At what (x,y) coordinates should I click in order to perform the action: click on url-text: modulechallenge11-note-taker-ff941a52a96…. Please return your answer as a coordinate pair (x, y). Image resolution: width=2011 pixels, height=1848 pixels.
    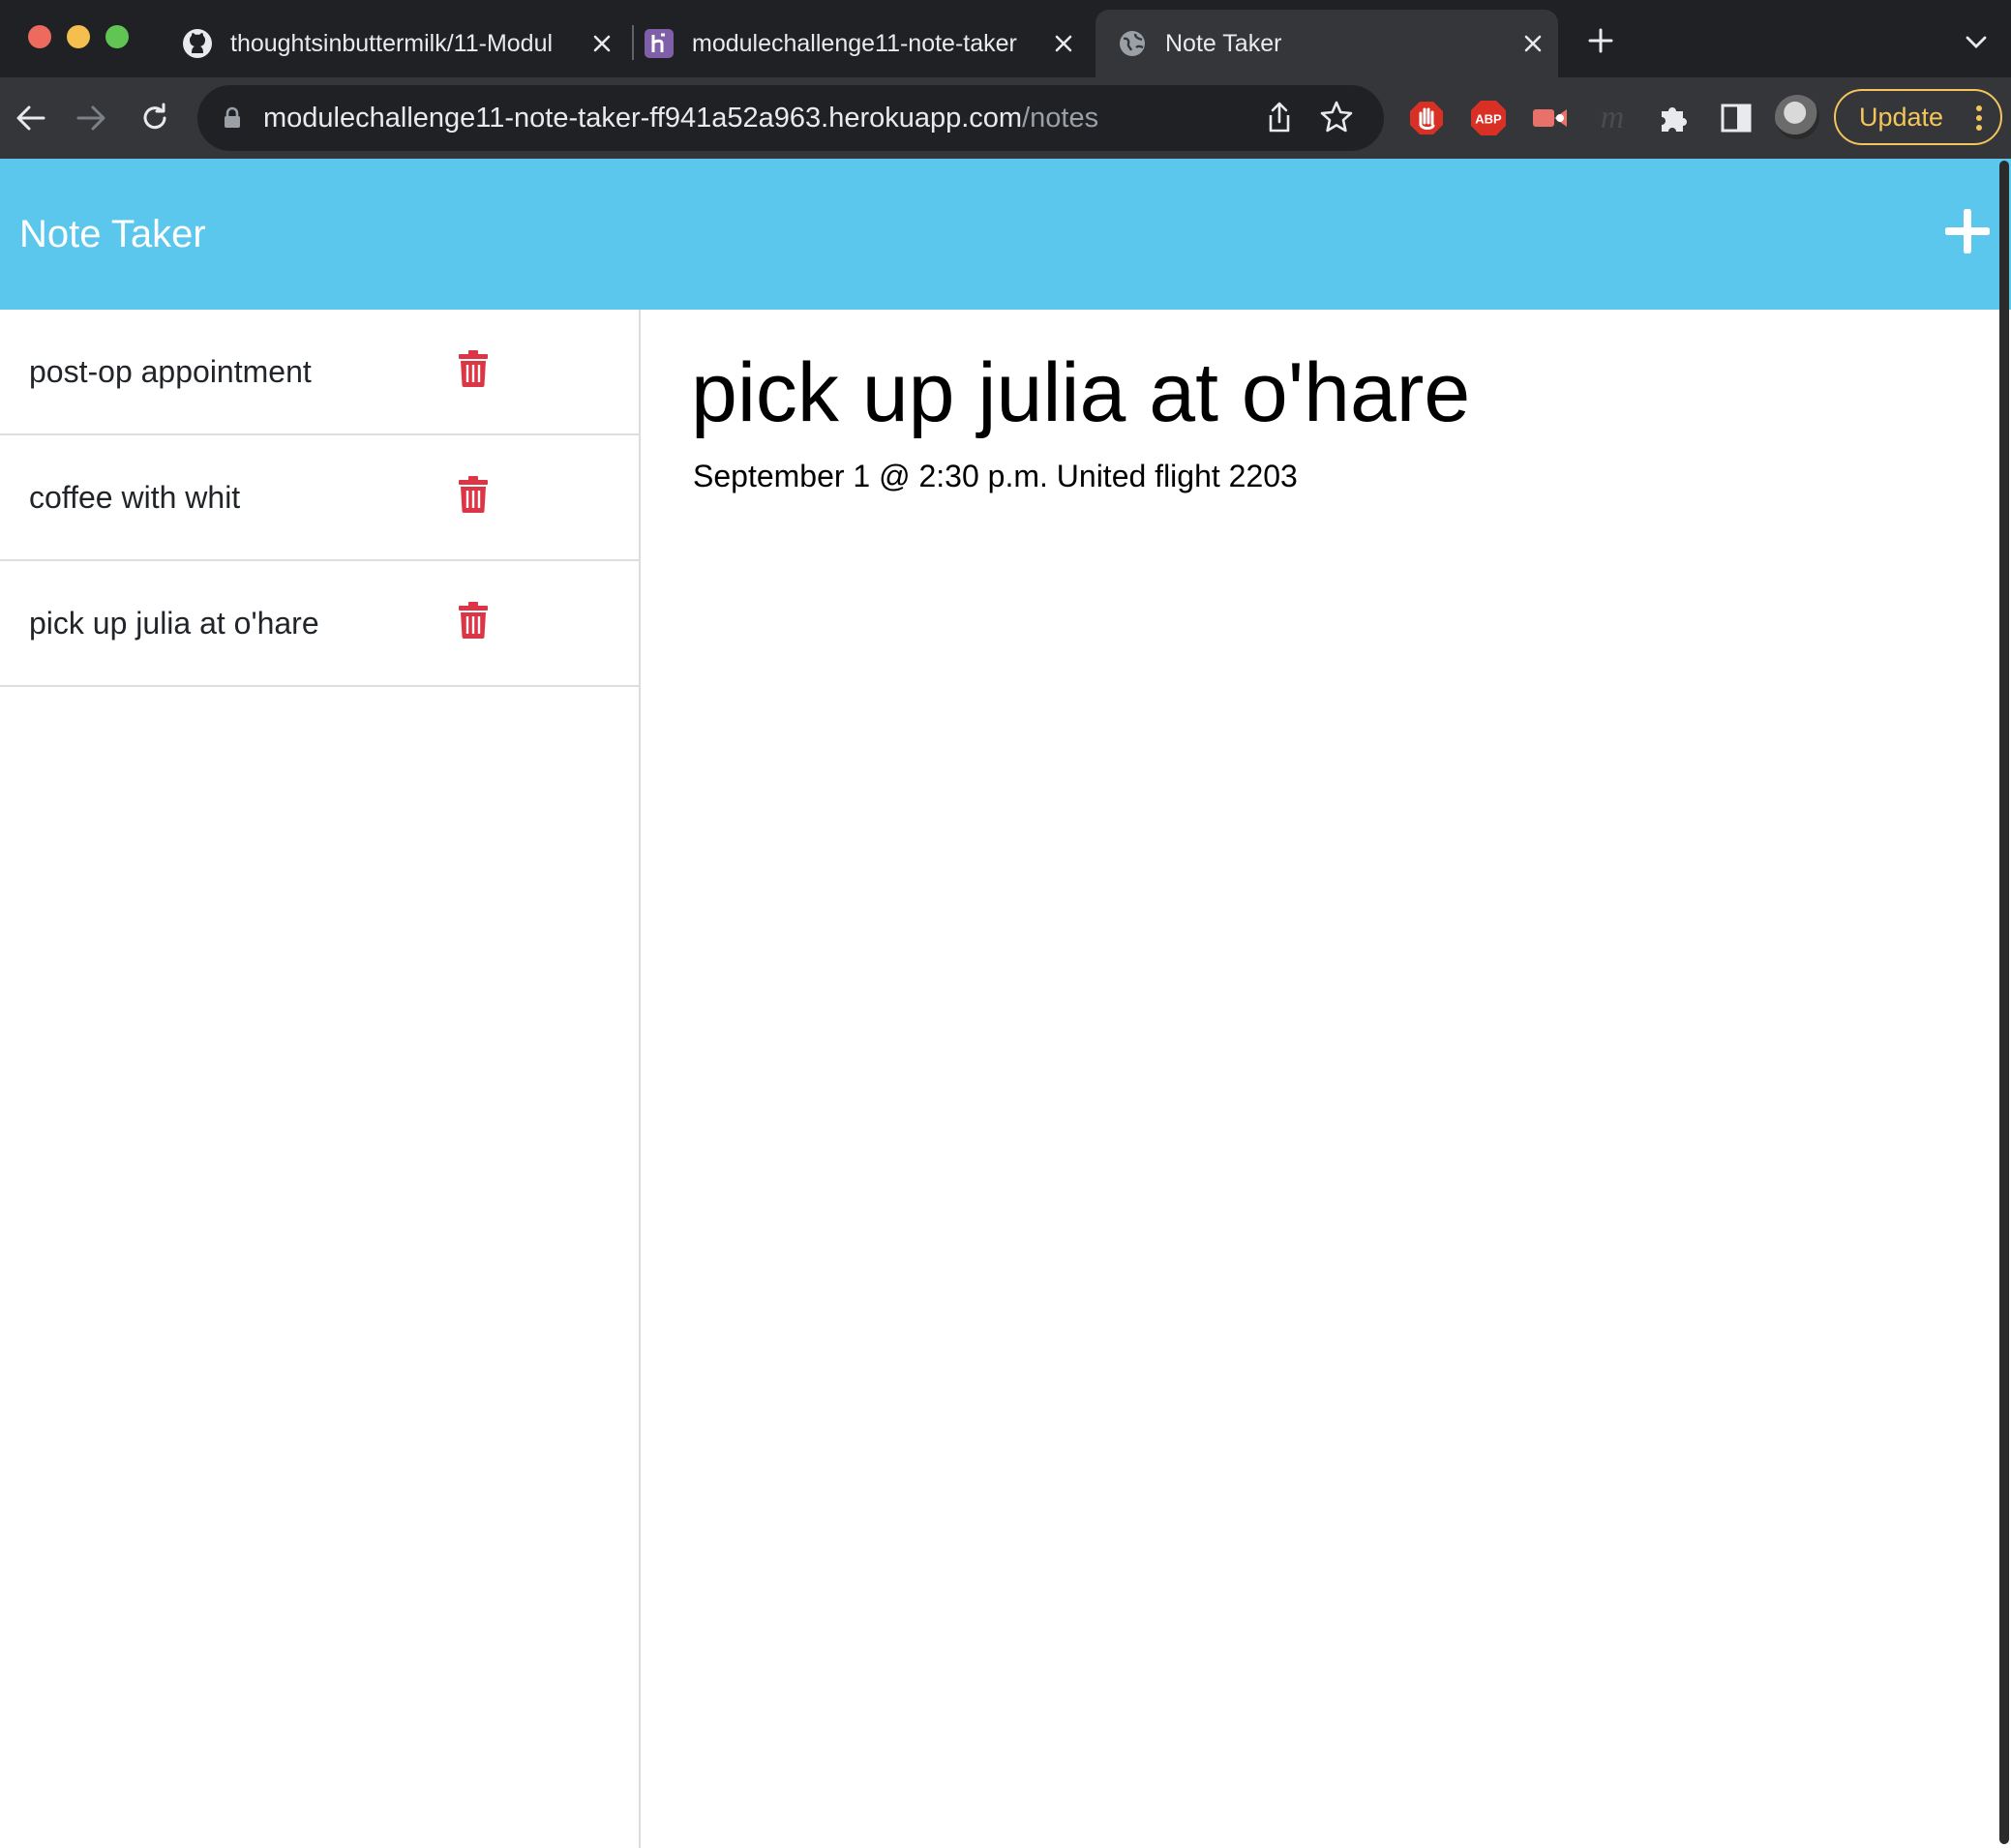
    Looking at the image, I should click on (680, 118).